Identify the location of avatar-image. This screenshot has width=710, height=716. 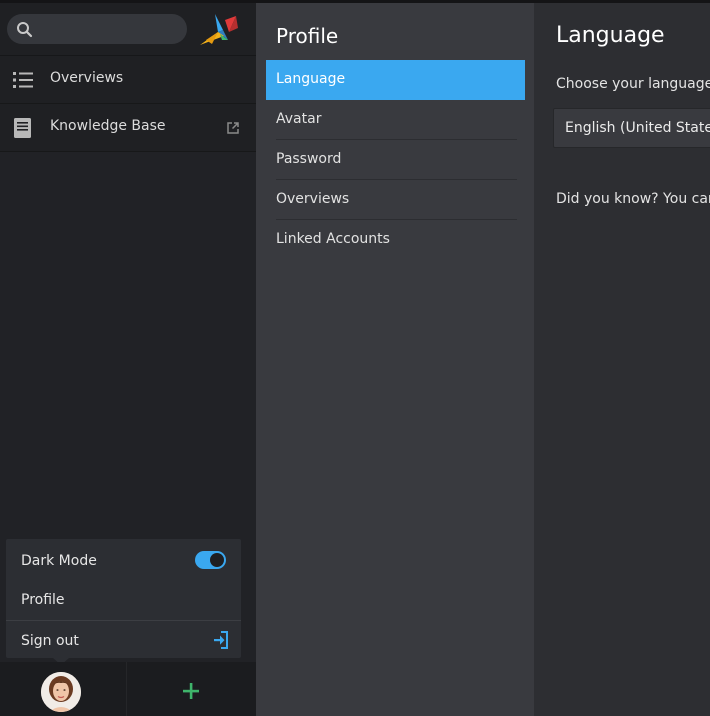
(61, 692).